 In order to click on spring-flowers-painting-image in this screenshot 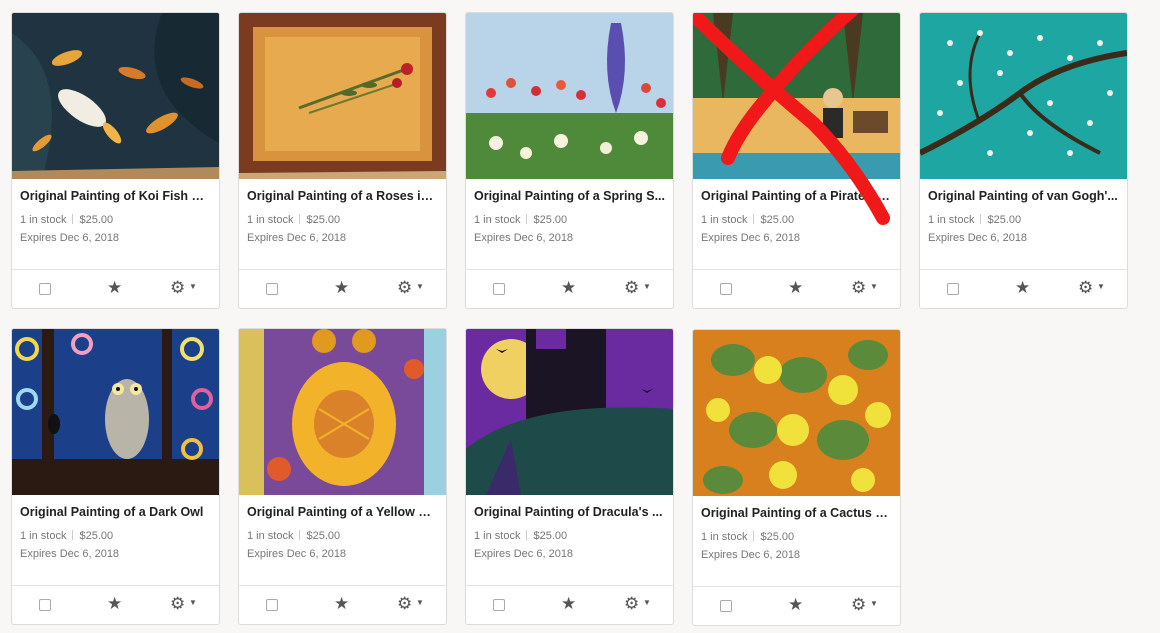, I will do `click(569, 96)`.